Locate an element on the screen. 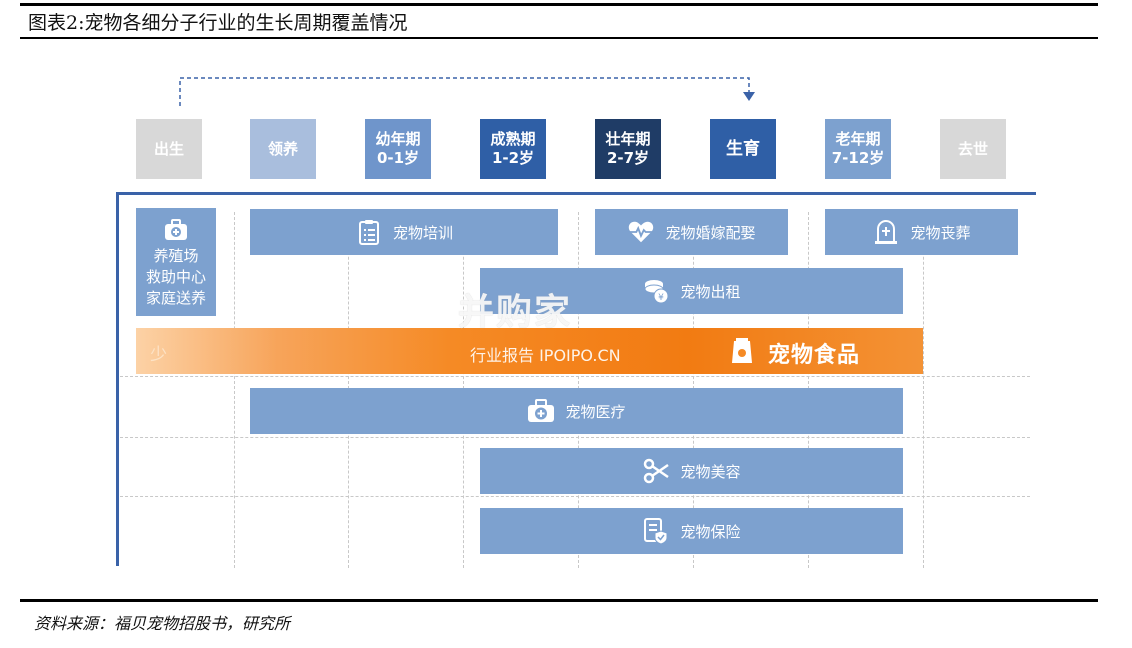 The height and width of the screenshot is (648, 1132). watermark-text: 行业报告 IPOIPO.CN is located at coordinates (545, 355).